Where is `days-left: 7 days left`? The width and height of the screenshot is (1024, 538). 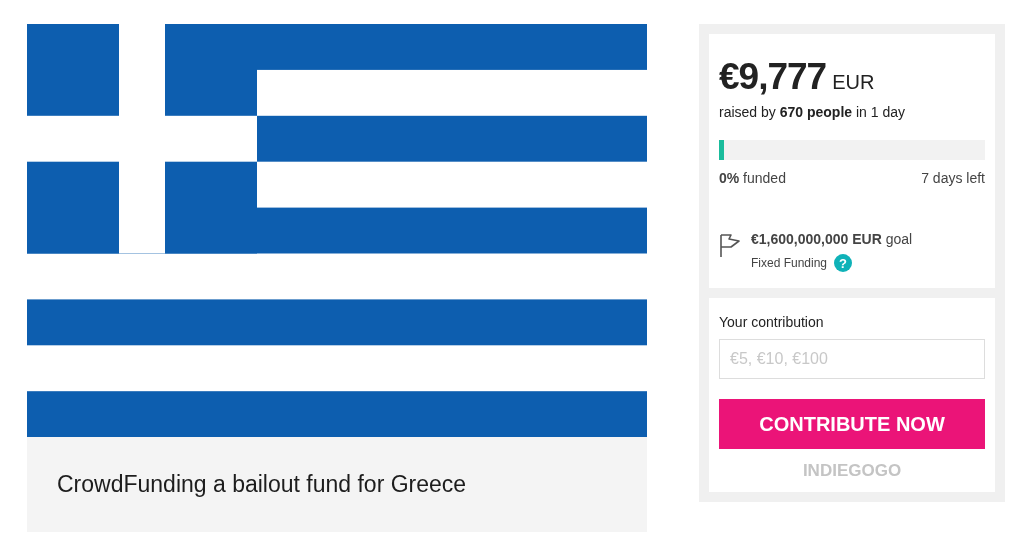 days-left: 7 days left is located at coordinates (953, 178).